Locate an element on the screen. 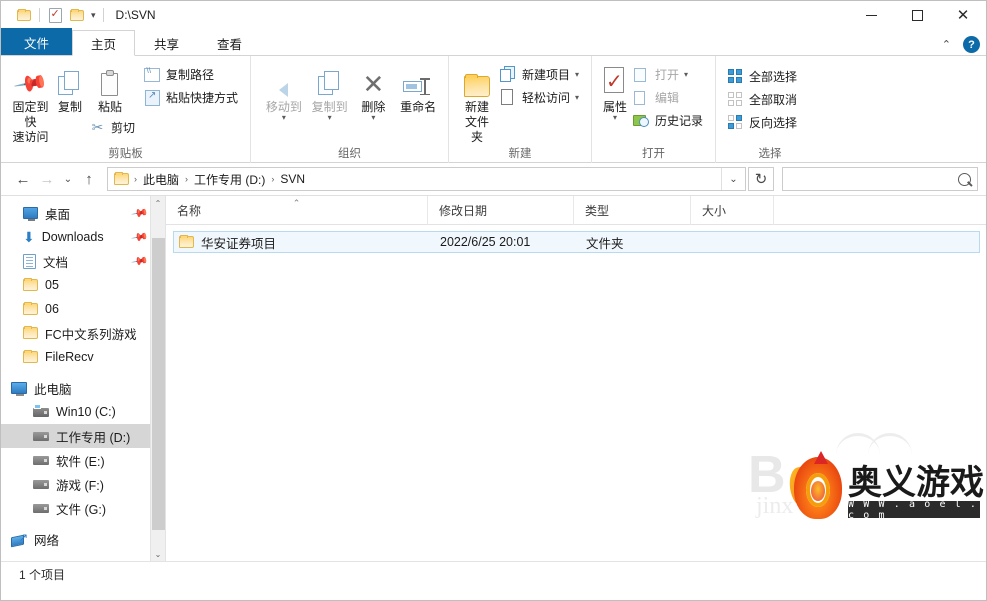 The height and width of the screenshot is (601, 987). sidebar-item-downloads: ⬇ Downloads 📌 is located at coordinates (83, 237).